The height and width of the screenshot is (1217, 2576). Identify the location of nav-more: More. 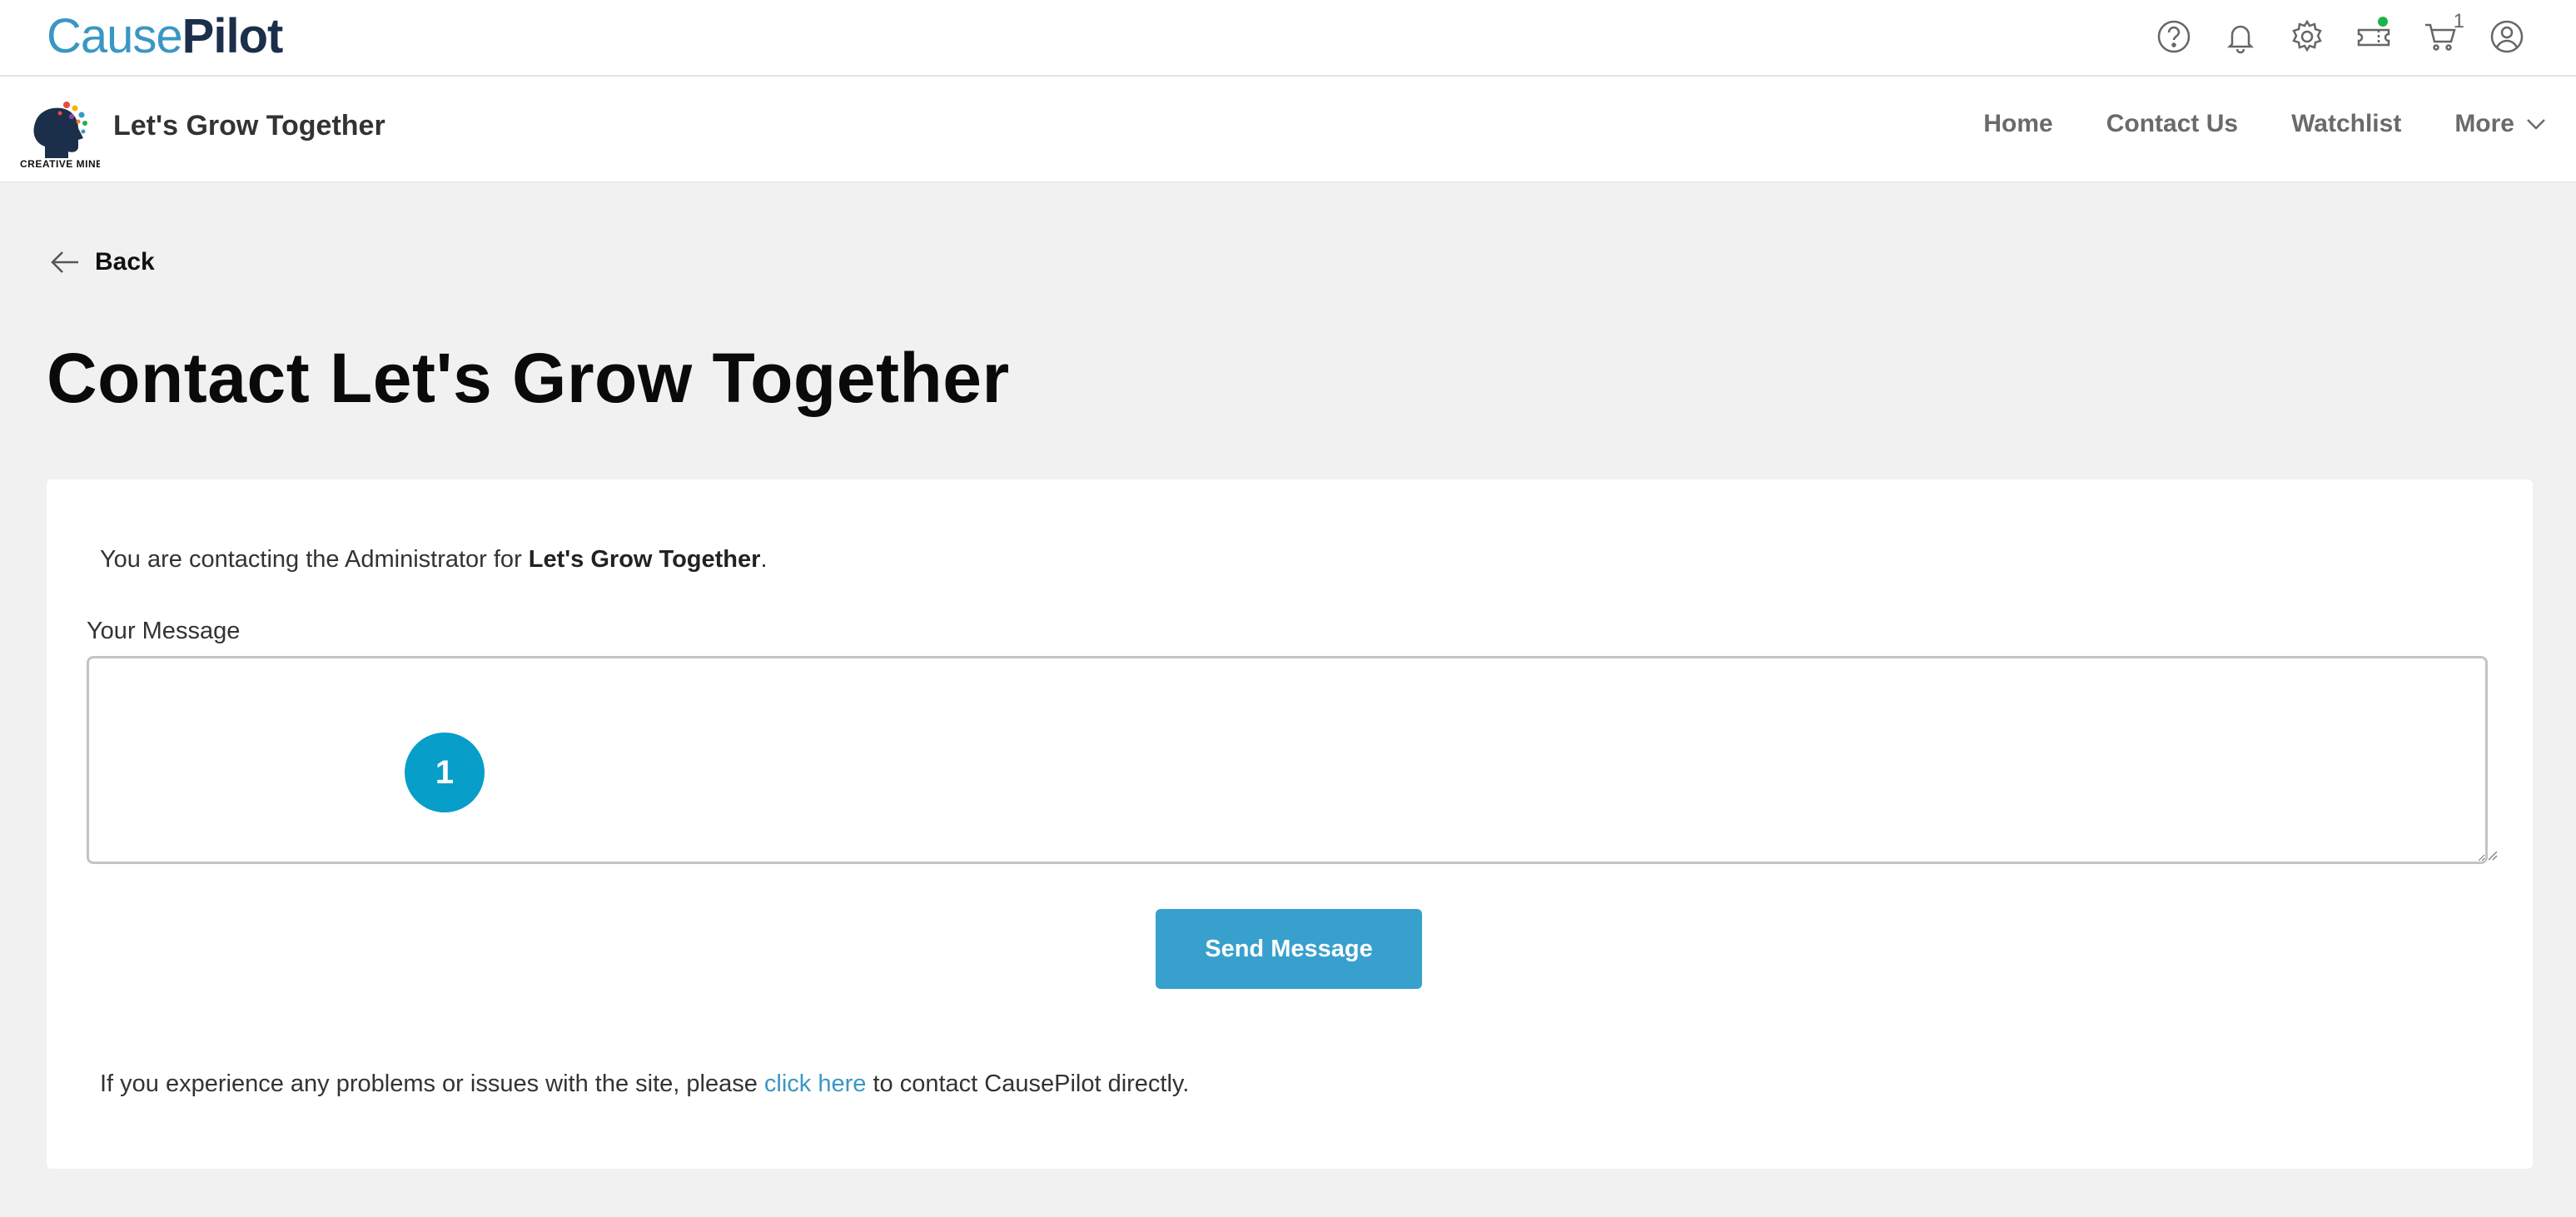
(2501, 124).